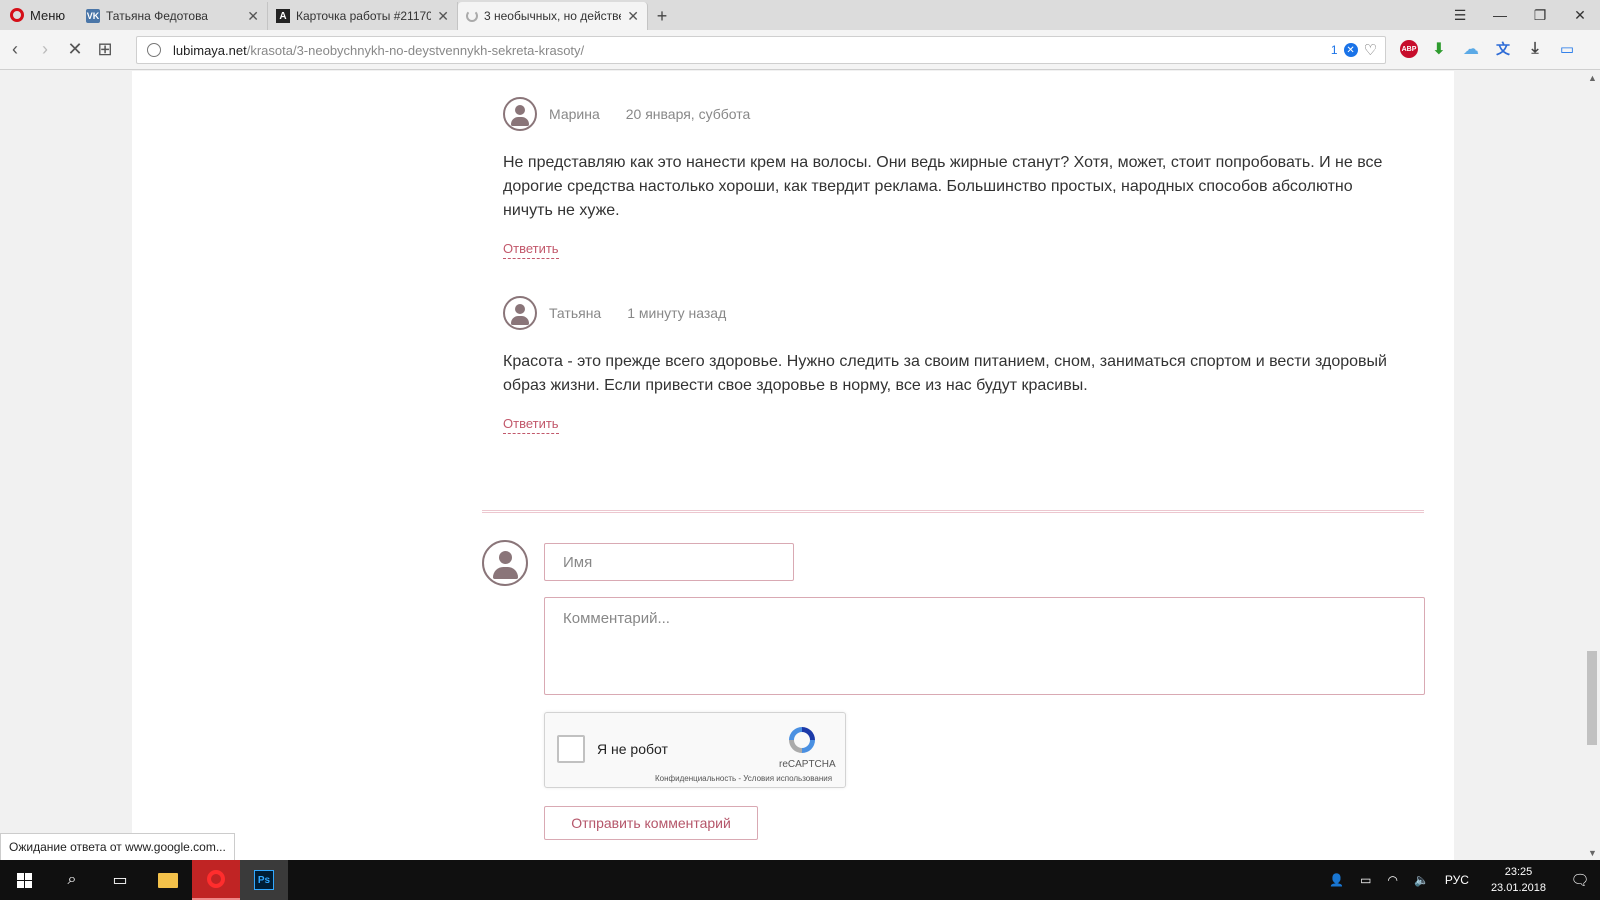  What do you see at coordinates (574, 114) in the screenshot?
I see `comment-author: Марина` at bounding box center [574, 114].